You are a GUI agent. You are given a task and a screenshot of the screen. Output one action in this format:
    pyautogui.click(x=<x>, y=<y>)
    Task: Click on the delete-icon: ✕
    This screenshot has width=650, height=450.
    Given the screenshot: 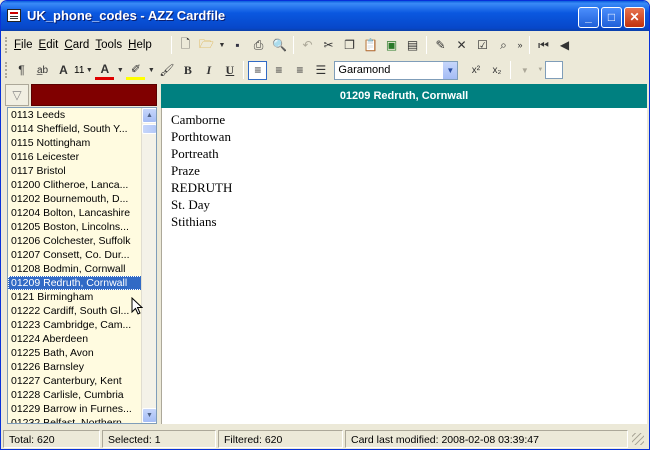 What is the action you would take?
    pyautogui.click(x=461, y=45)
    